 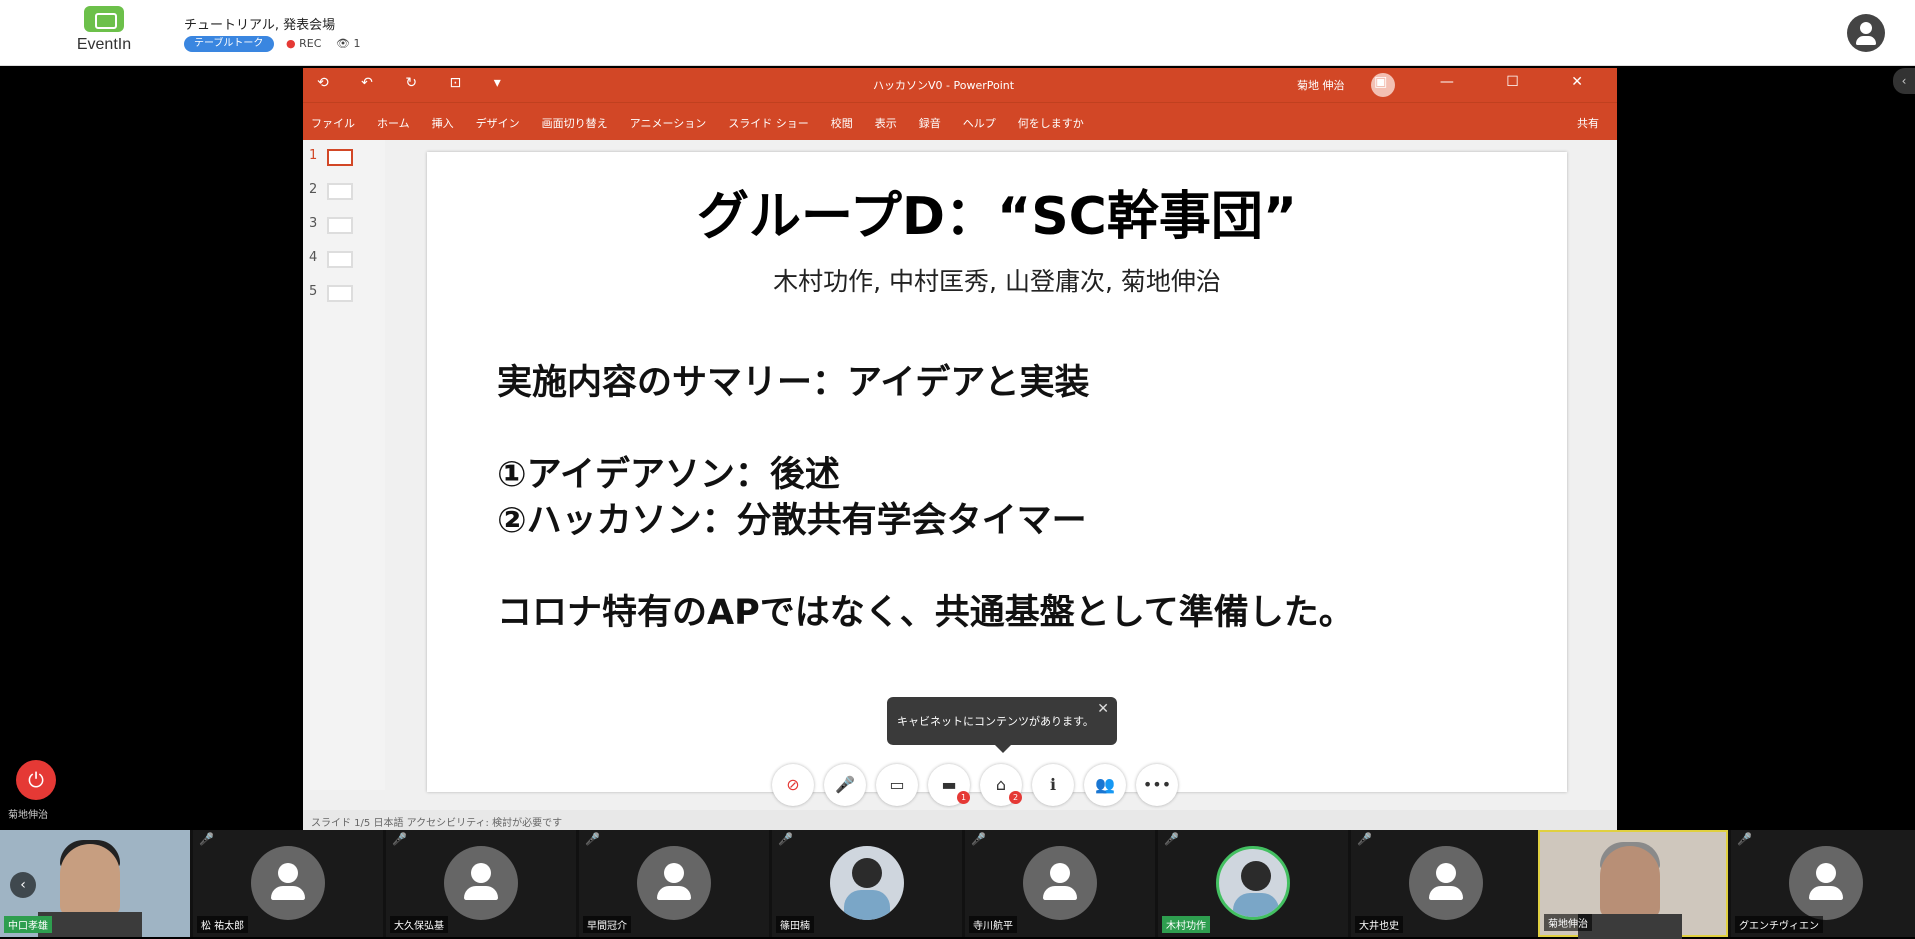 What do you see at coordinates (345, 43) in the screenshot?
I see `eye-icon: 👁` at bounding box center [345, 43].